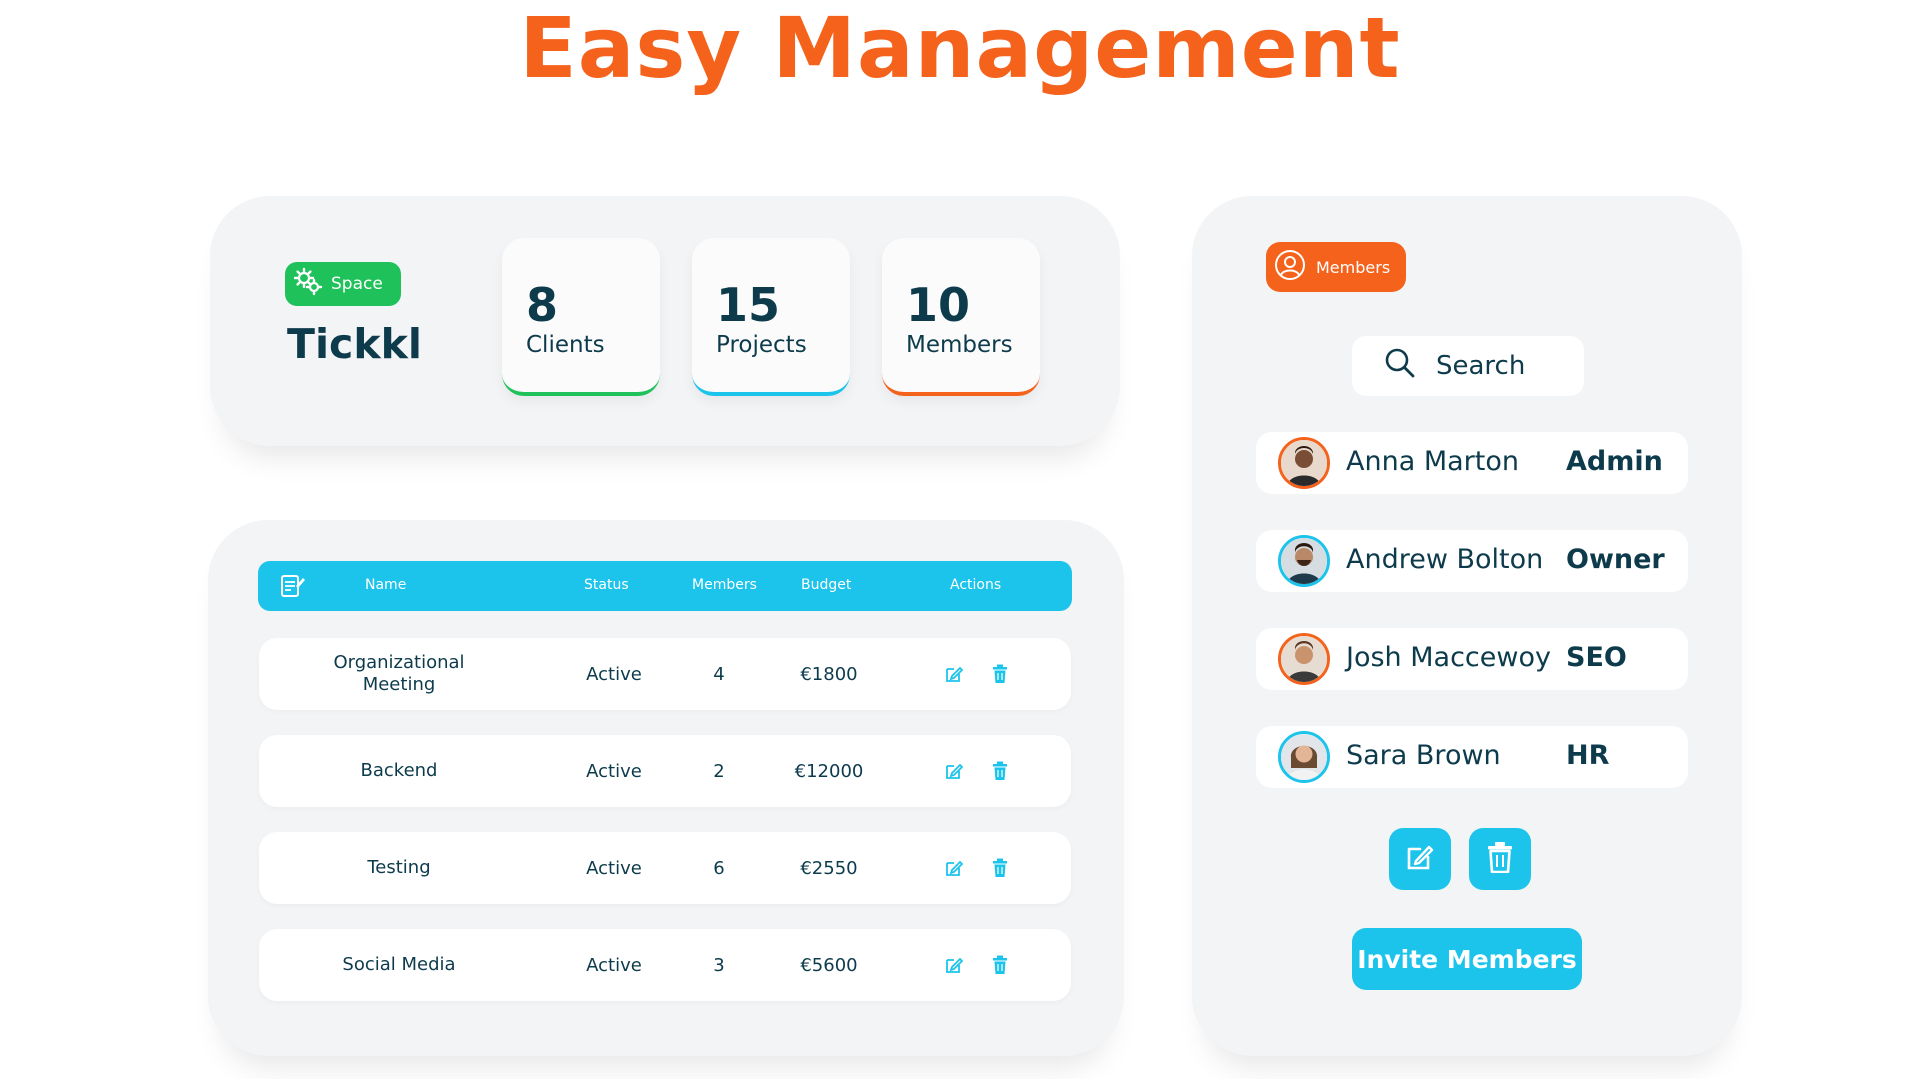 Image resolution: width=1920 pixels, height=1079 pixels. I want to click on member-role: HR, so click(1588, 755).